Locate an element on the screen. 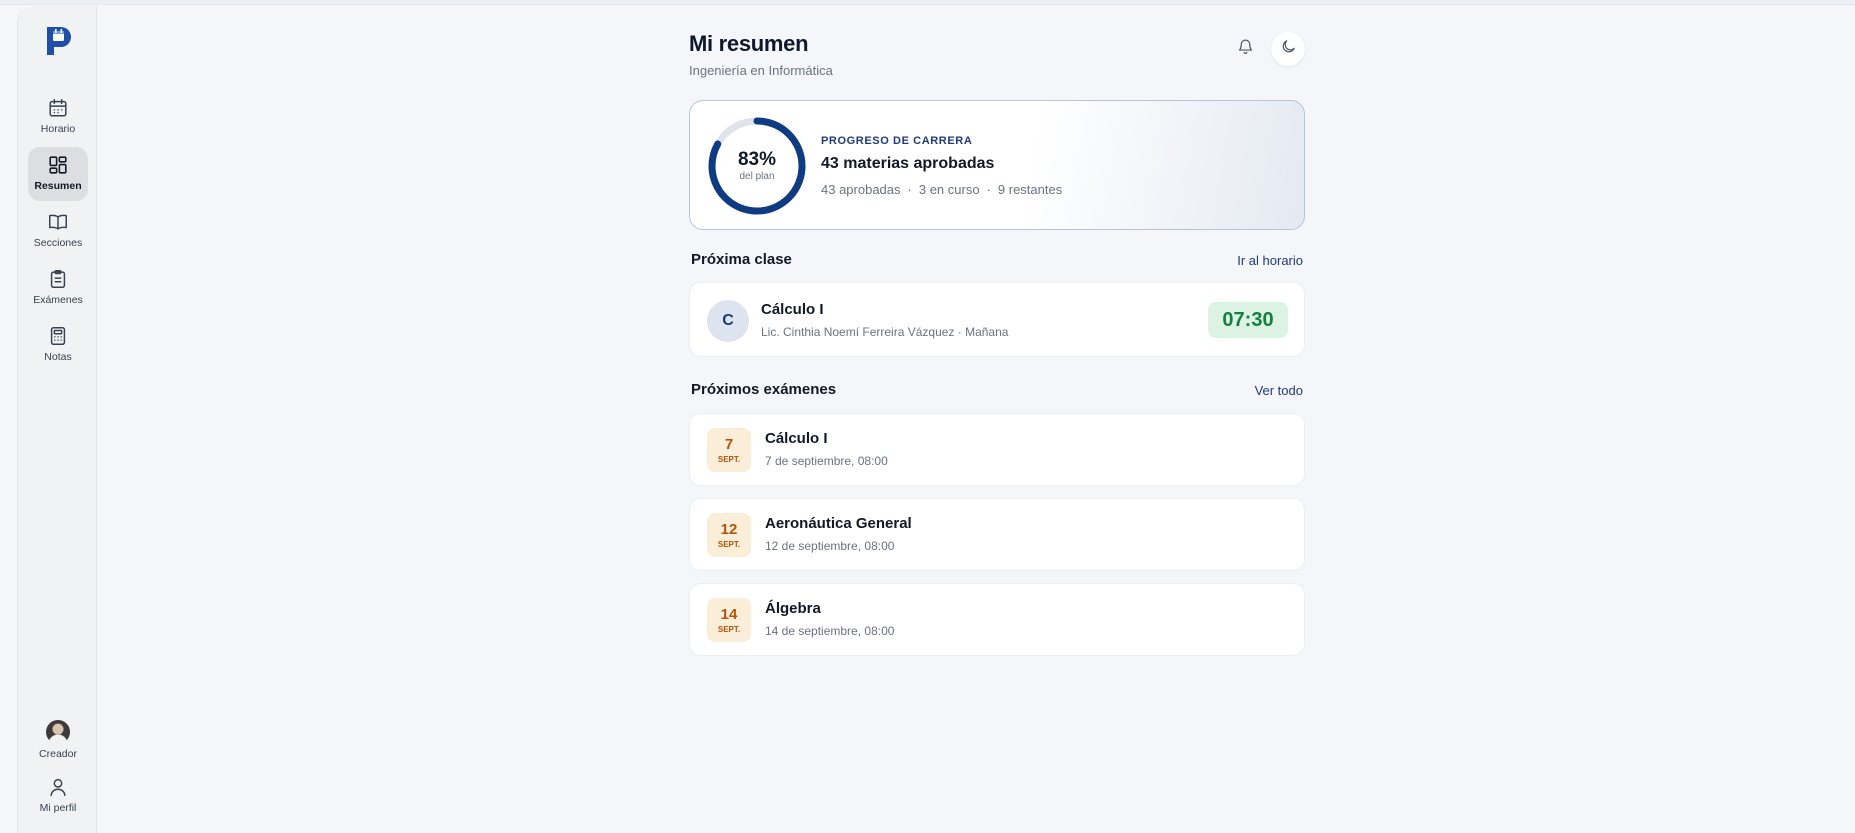 The width and height of the screenshot is (1855, 833). app-logo is located at coordinates (58, 41).